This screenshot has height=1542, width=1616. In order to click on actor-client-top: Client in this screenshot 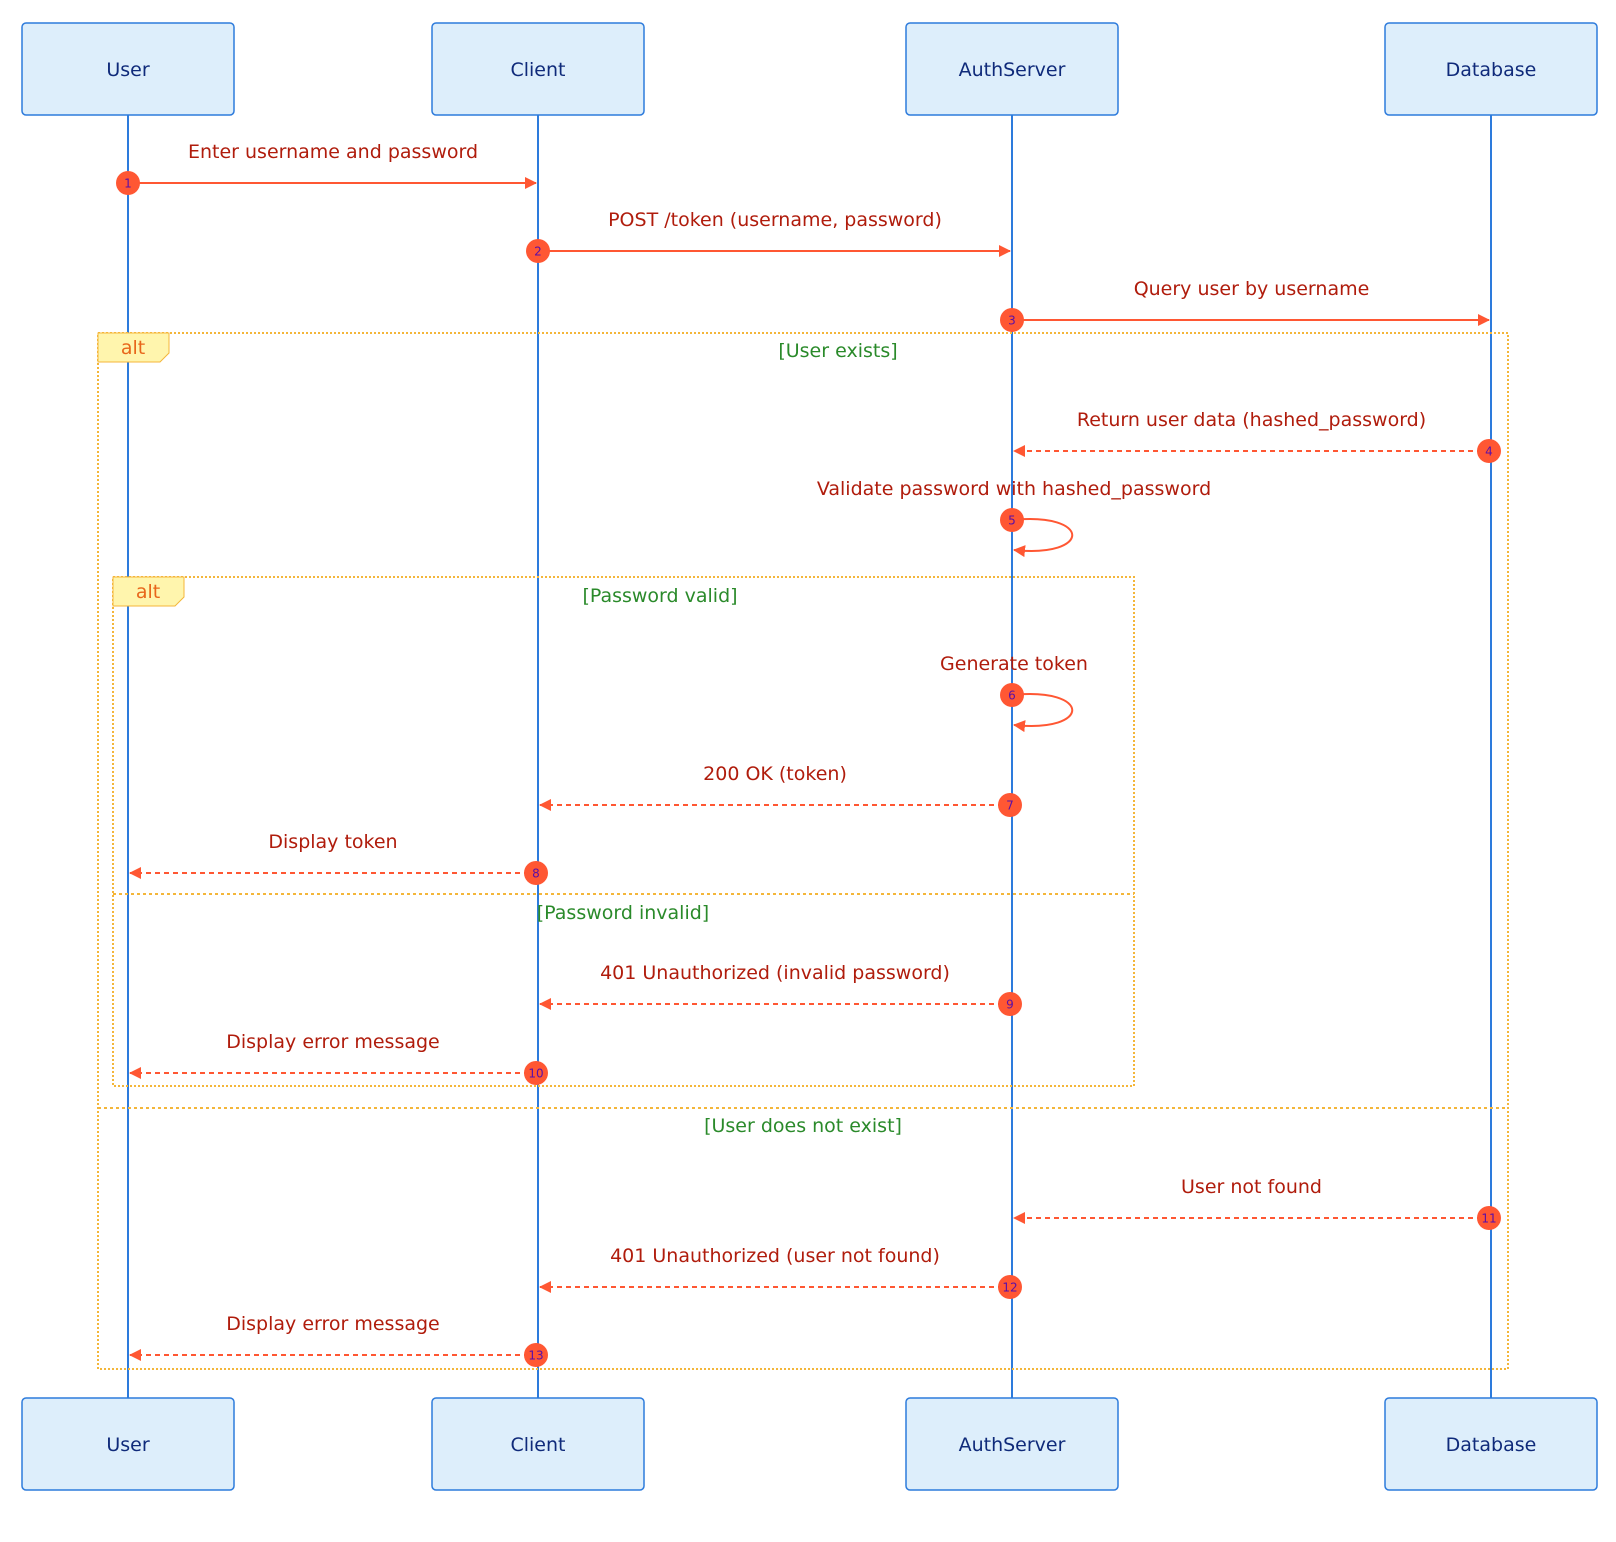, I will do `click(538, 69)`.